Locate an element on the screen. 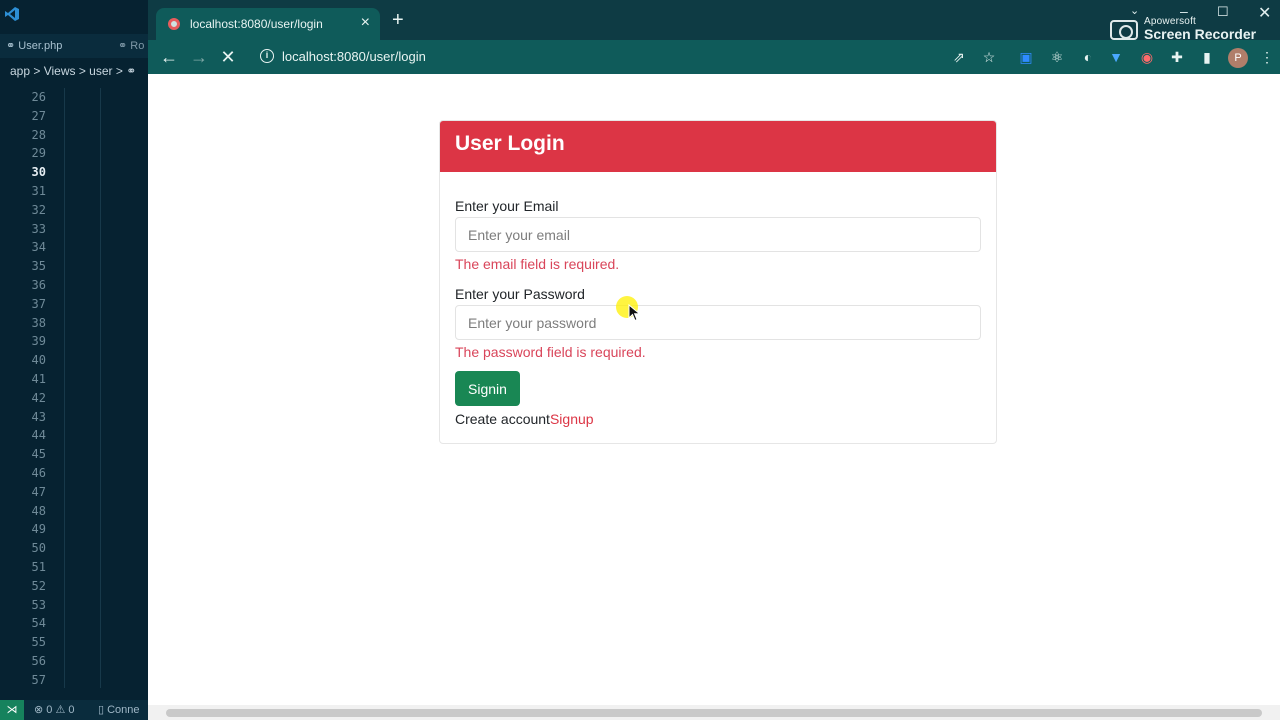 The width and height of the screenshot is (1280, 720). forward-arrow-icon: → is located at coordinates (199, 57).